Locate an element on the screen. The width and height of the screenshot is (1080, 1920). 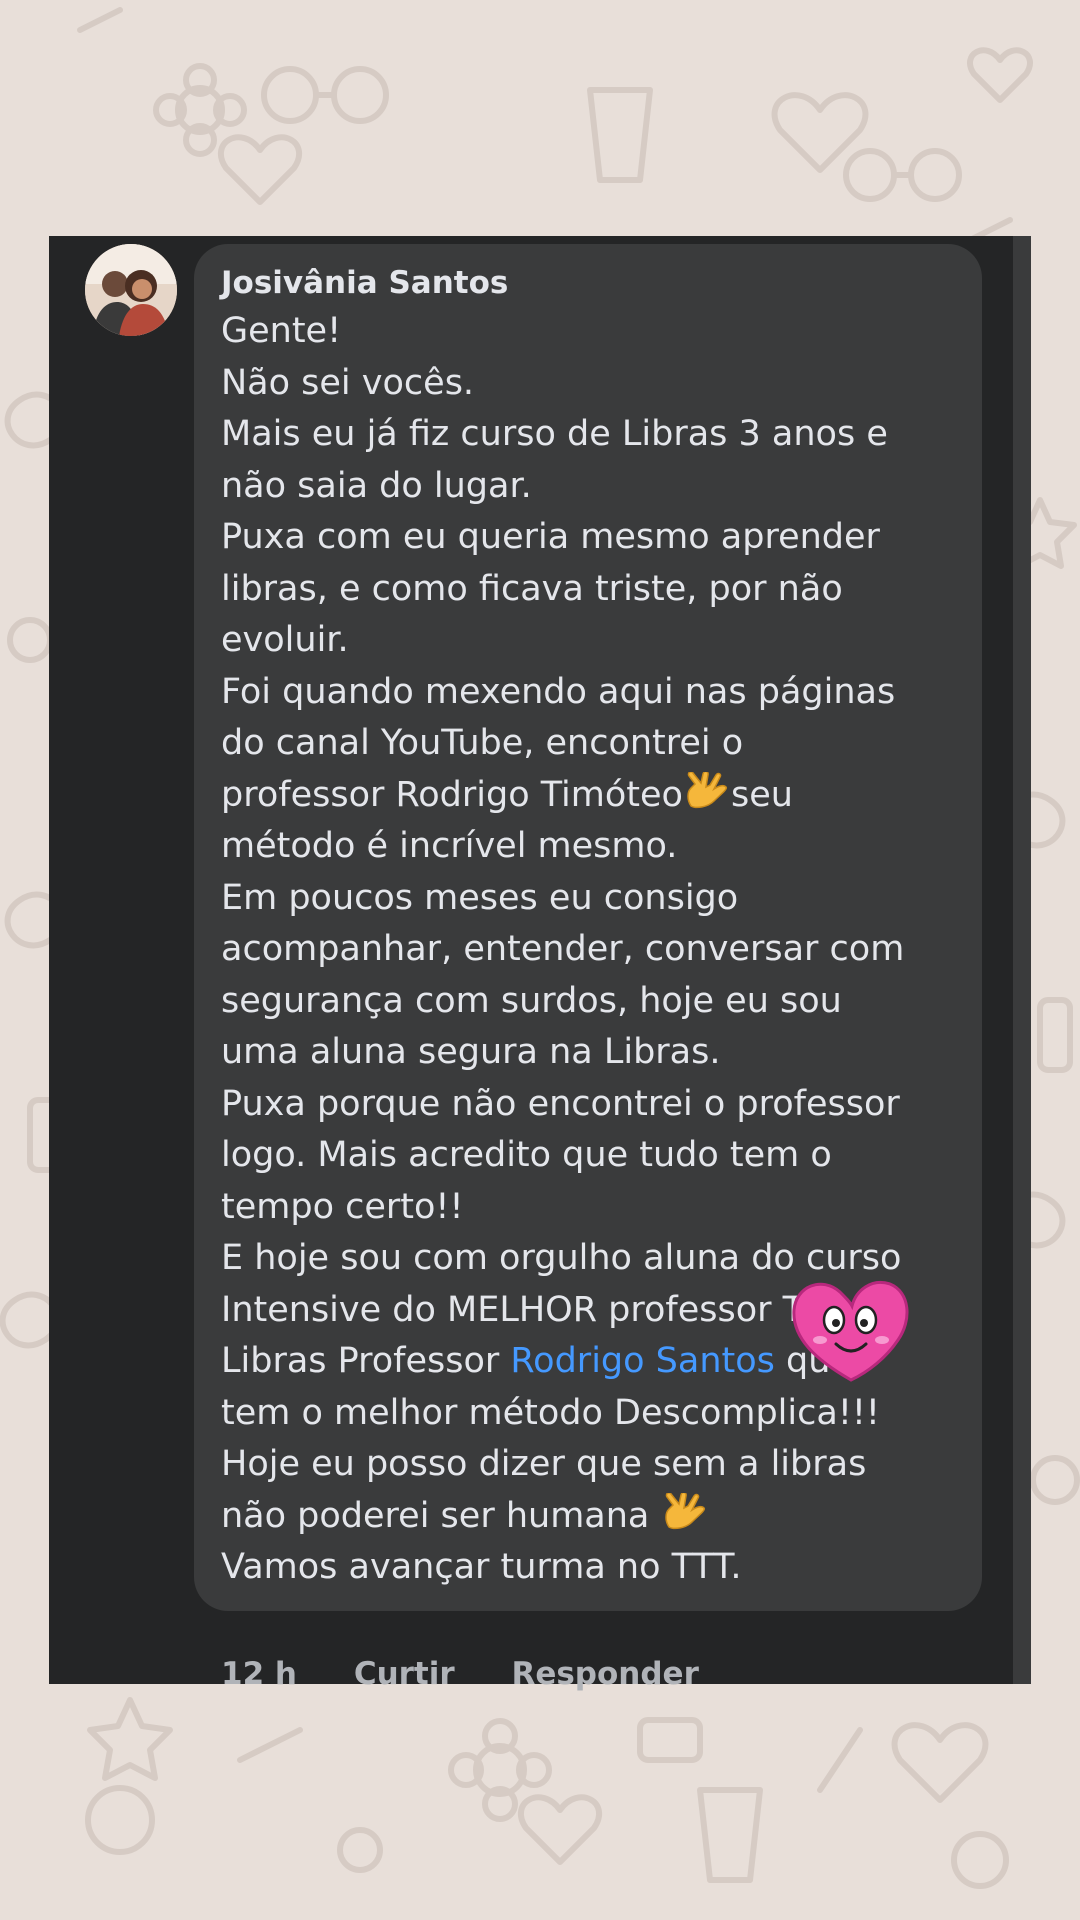
comment-line-part: professor Rodrigo Timóteo is located at coordinates (452, 794).